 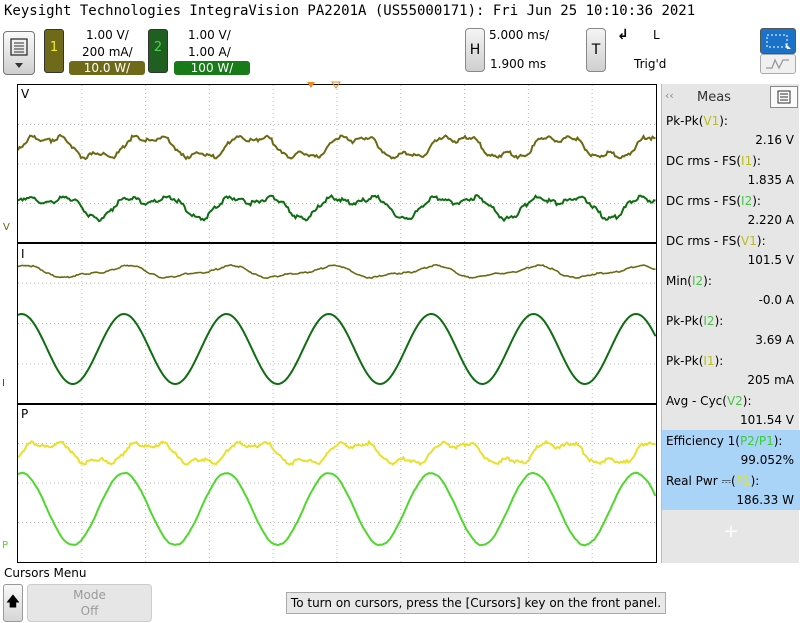 What do you see at coordinates (731, 330) in the screenshot?
I see `meas-row: Pk-Pk(I2): 3.69 A` at bounding box center [731, 330].